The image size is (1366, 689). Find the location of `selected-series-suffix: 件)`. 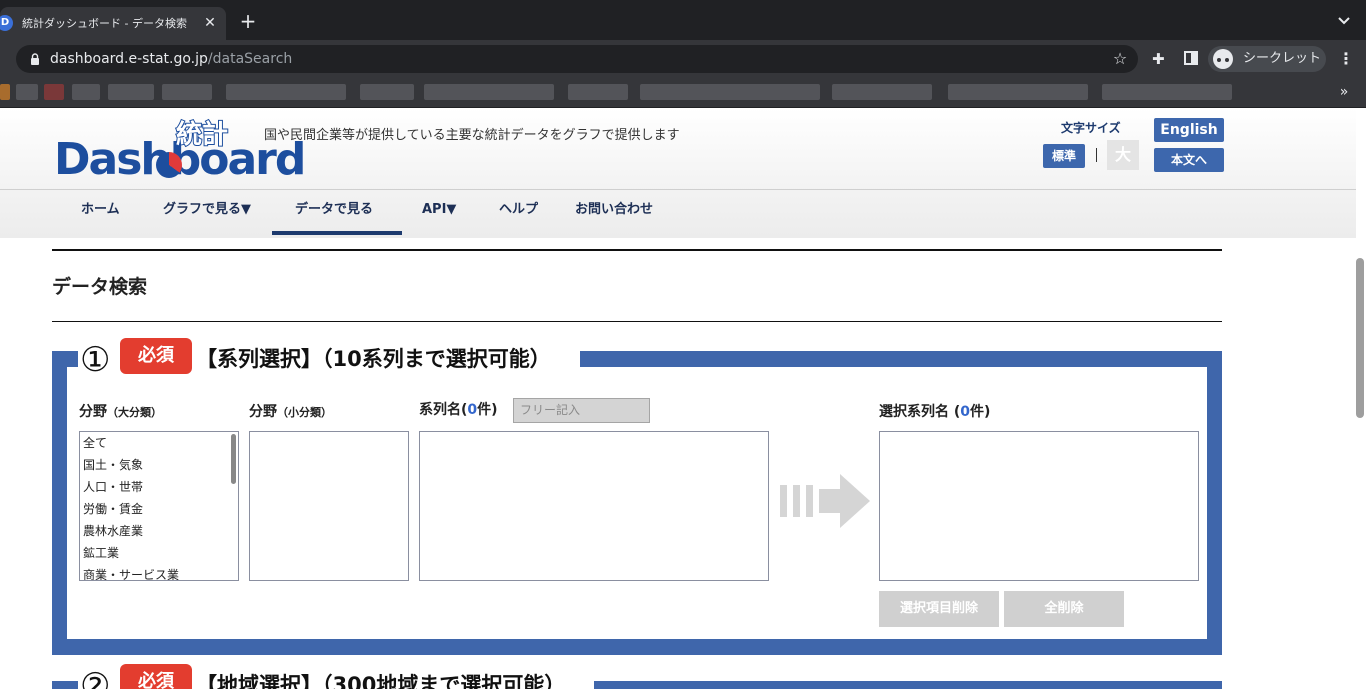

selected-series-suffix: 件) is located at coordinates (980, 412).